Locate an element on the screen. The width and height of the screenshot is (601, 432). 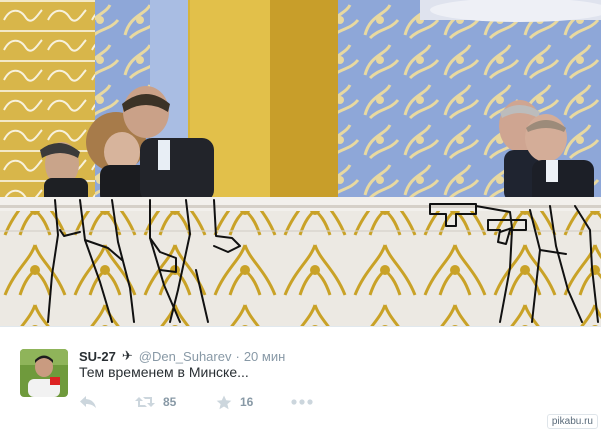
avatar-image is located at coordinates (44, 373).